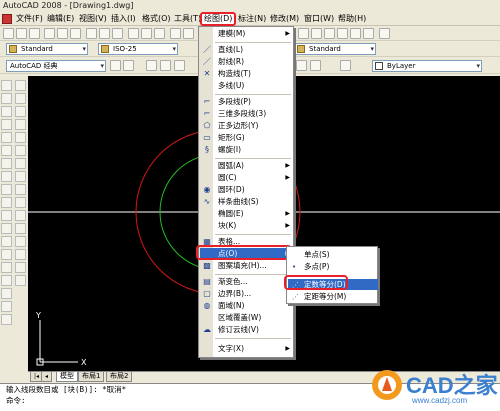  What do you see at coordinates (62, 33) in the screenshot?
I see `preview-icon` at bounding box center [62, 33].